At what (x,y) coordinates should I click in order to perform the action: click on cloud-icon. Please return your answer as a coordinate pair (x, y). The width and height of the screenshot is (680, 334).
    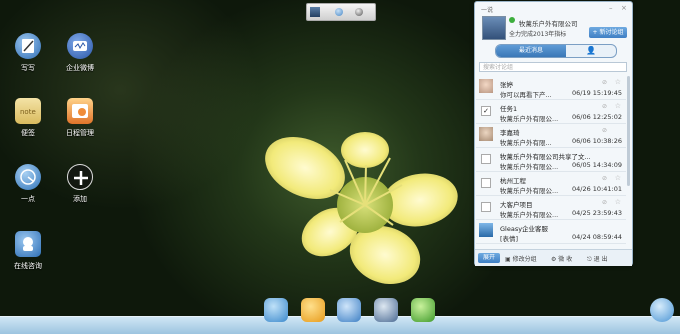
    Looking at the image, I should click on (276, 310).